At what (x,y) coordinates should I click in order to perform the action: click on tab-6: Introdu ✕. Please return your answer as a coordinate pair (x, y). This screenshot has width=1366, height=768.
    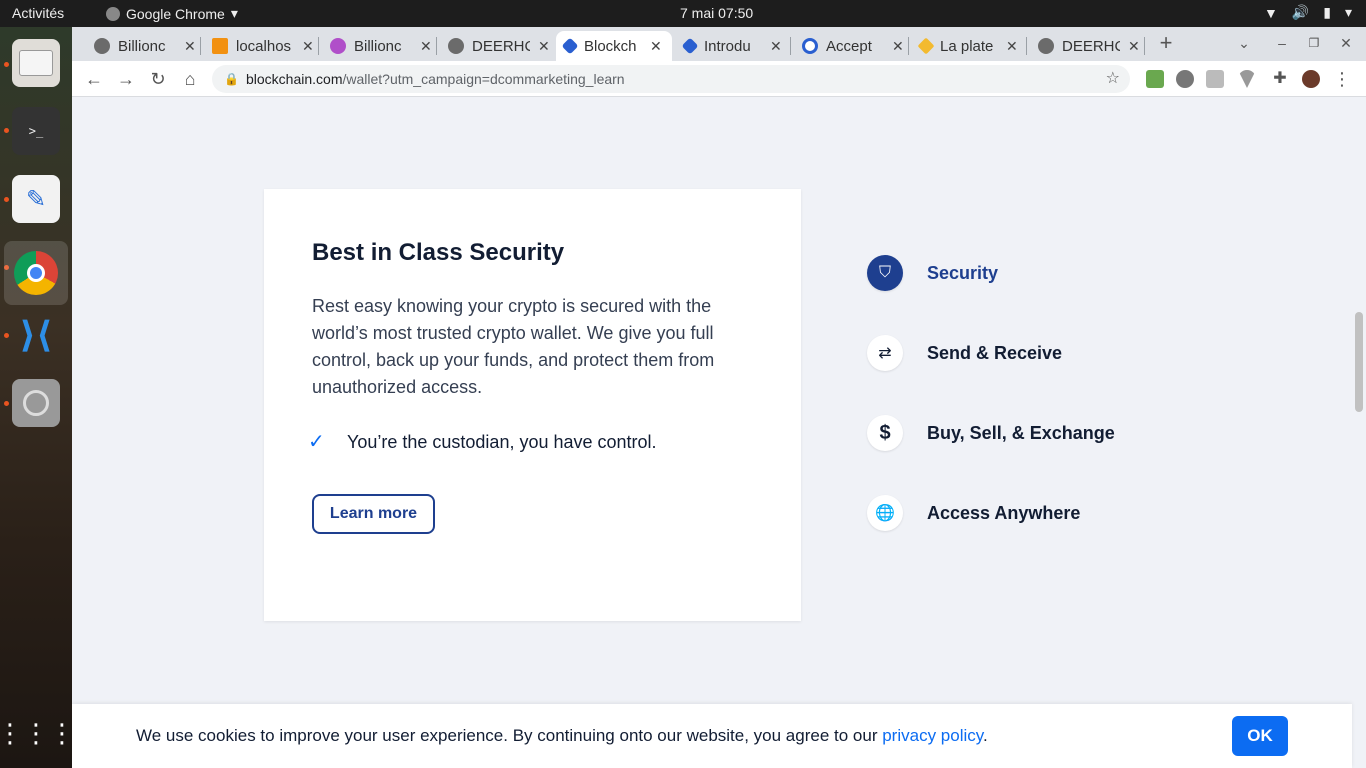
    Looking at the image, I should click on (733, 46).